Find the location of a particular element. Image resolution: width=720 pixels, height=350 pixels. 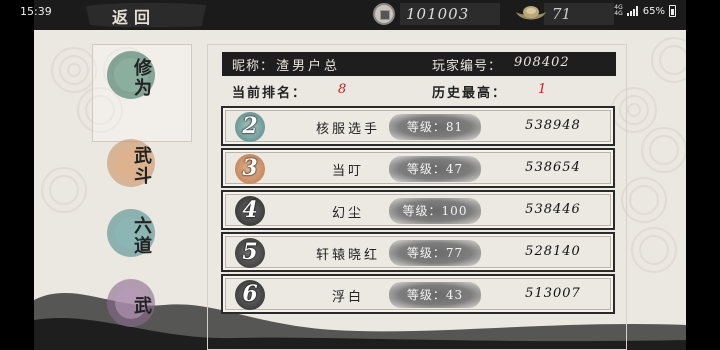

player-level: 等级：100 is located at coordinates (435, 211).